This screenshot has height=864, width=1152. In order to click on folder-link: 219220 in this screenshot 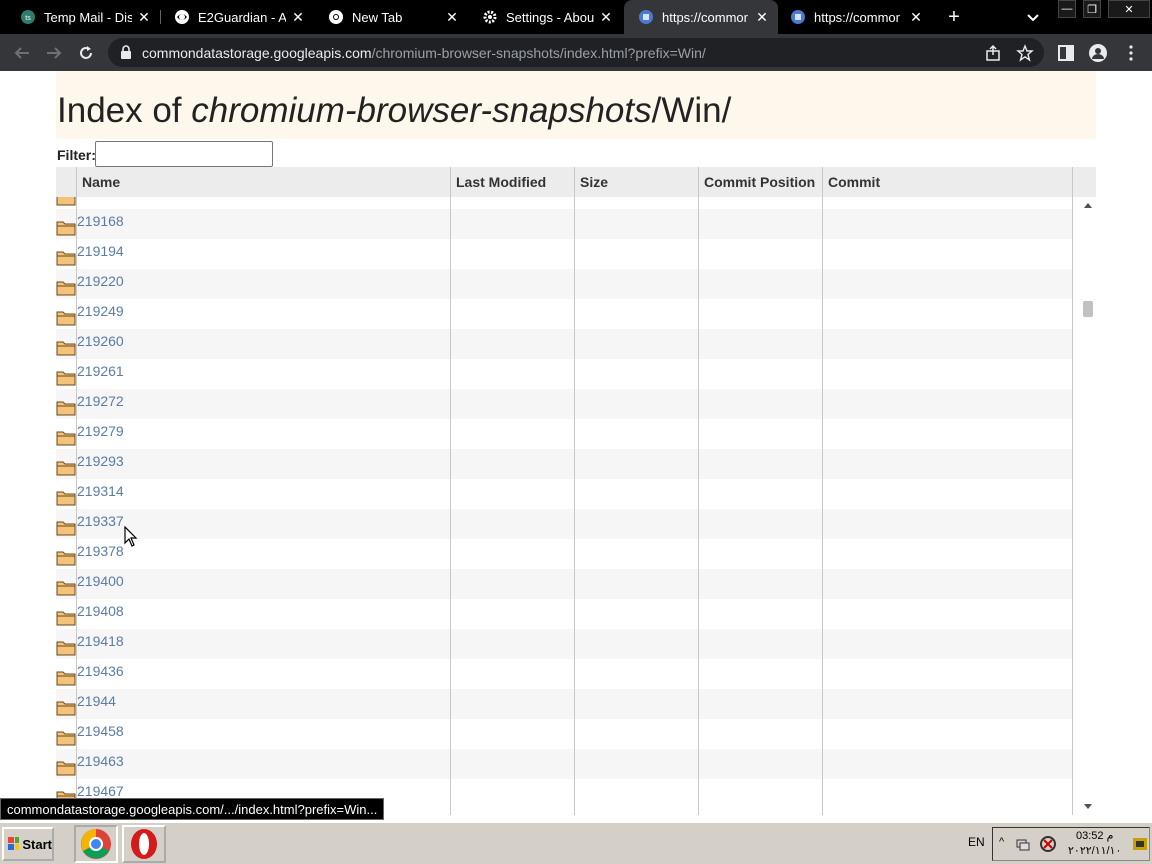, I will do `click(100, 281)`.